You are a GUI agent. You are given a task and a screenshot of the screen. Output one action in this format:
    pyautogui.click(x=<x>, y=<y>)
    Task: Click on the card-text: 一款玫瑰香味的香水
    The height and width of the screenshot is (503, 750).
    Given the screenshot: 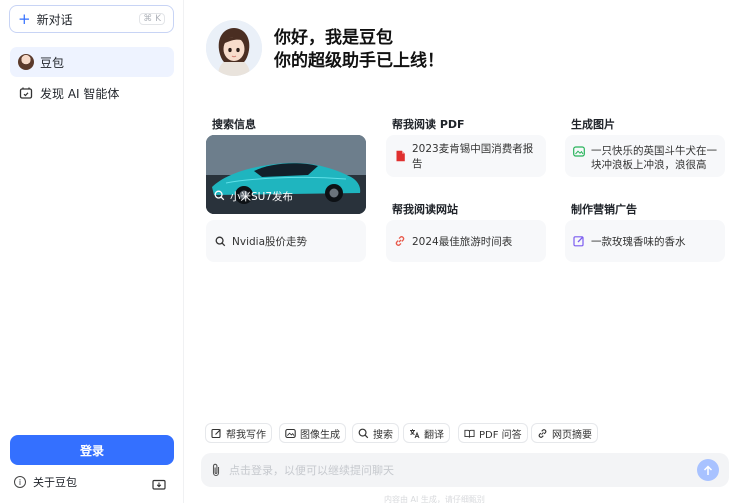 What is the action you would take?
    pyautogui.click(x=638, y=241)
    